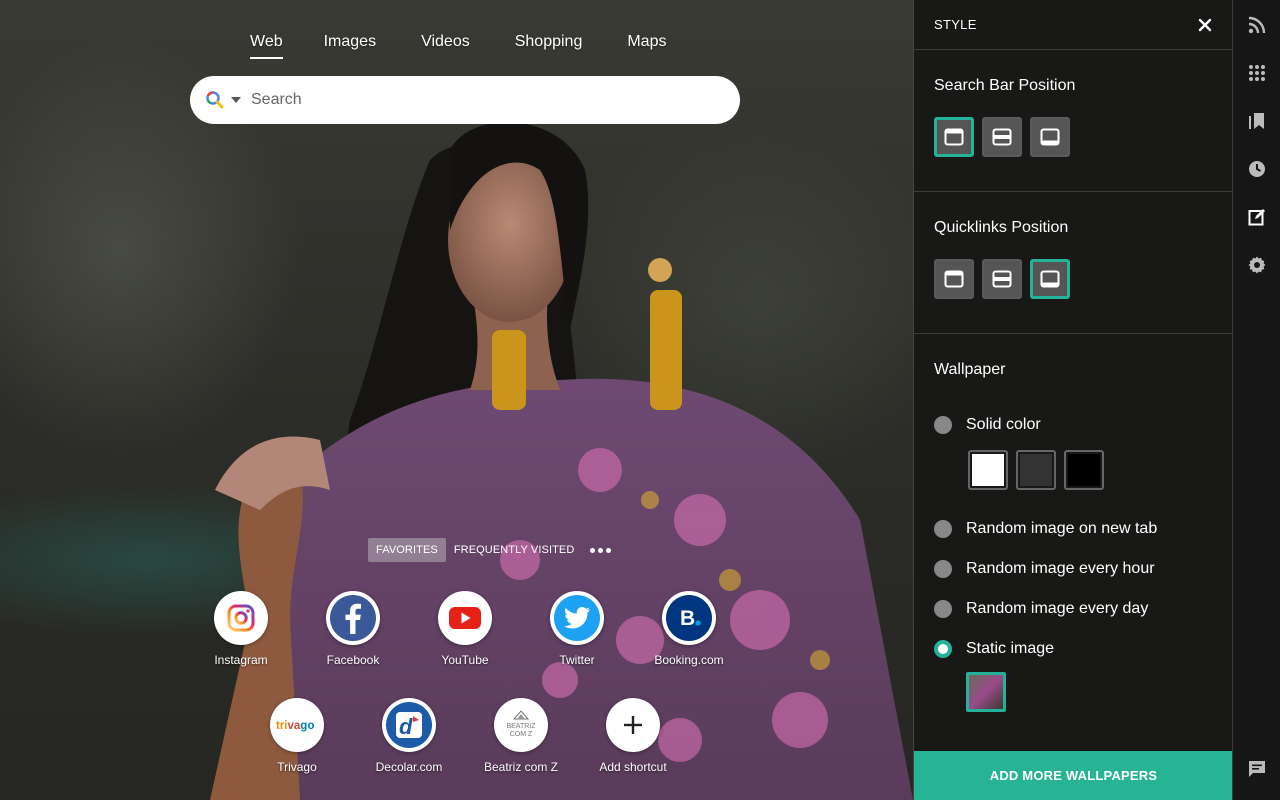 The height and width of the screenshot is (800, 1280). I want to click on quicklink-instagram: Instagram, so click(241, 629).